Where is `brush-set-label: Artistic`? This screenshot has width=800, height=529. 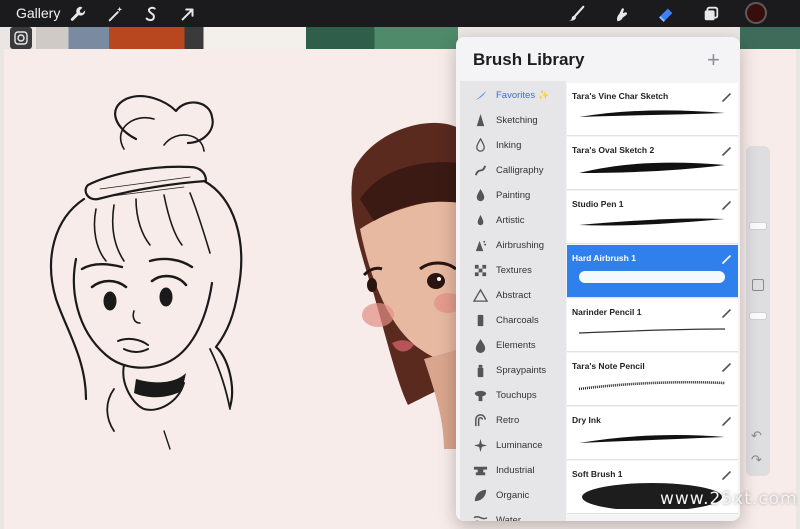
brush-set-label: Artistic is located at coordinates (510, 220).